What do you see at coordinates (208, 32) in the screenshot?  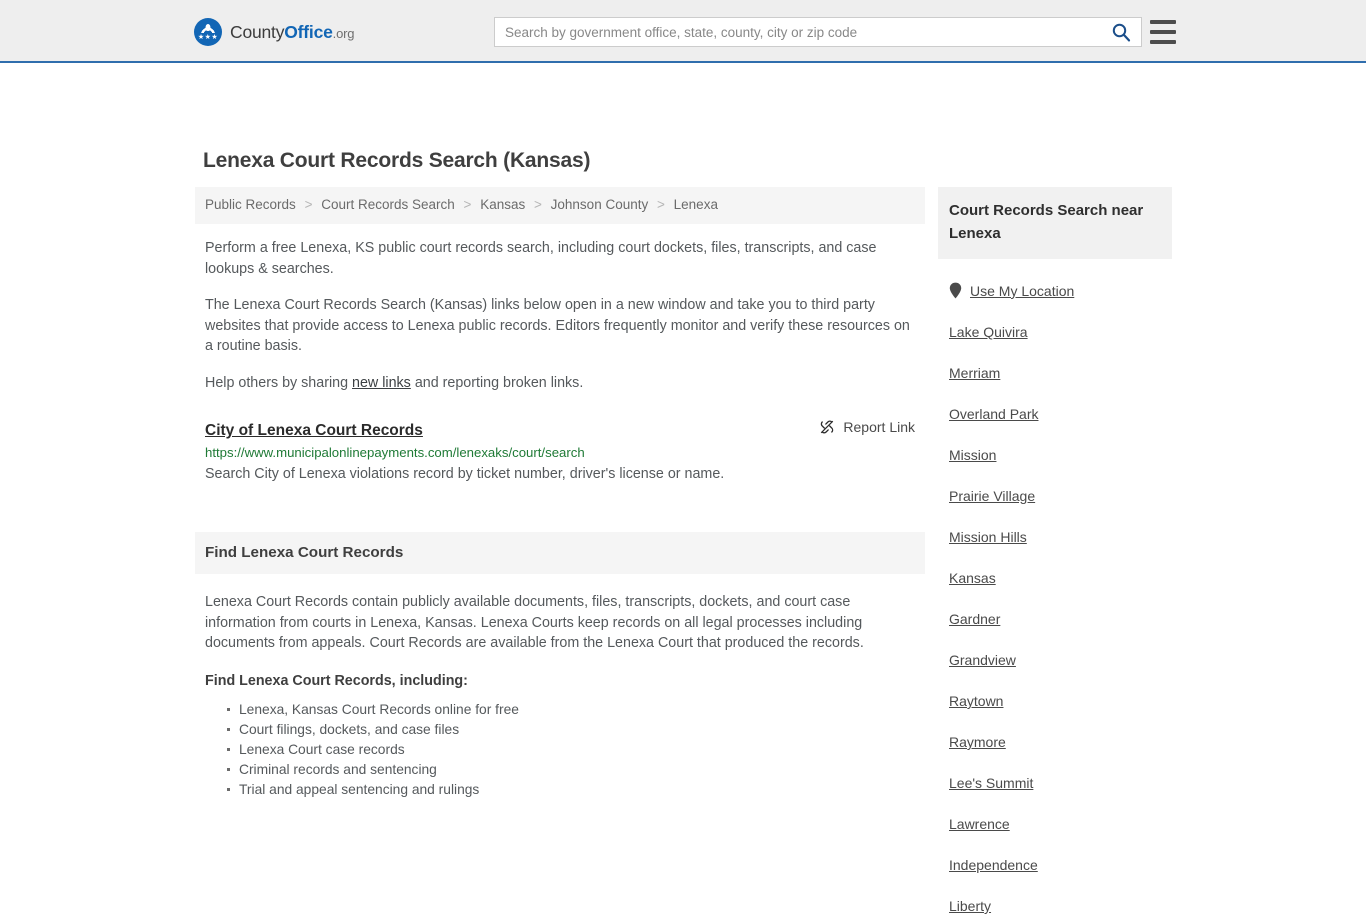 I see `eagle-shield-logo-icon: ★★★` at bounding box center [208, 32].